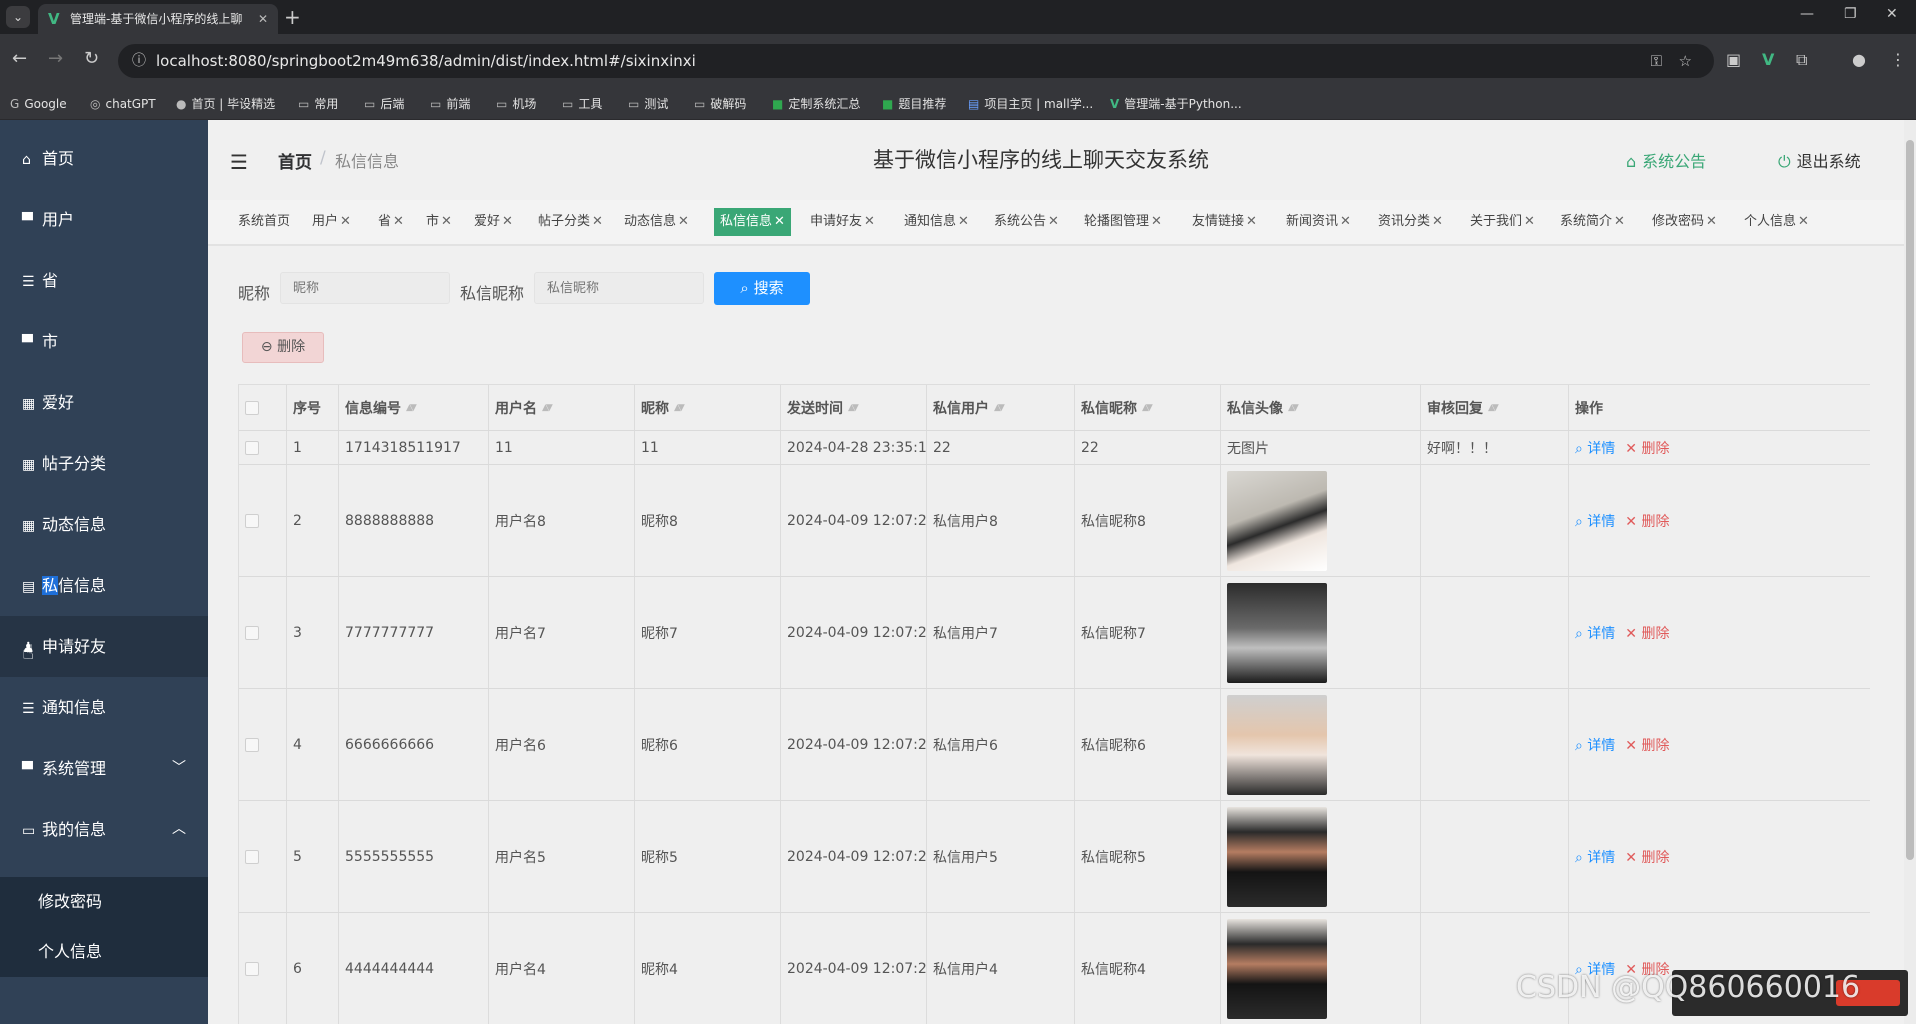 The image size is (1916, 1024). Describe the element at coordinates (914, 104) in the screenshot. I see `bookmark-item: ■ 题目推荐` at that location.